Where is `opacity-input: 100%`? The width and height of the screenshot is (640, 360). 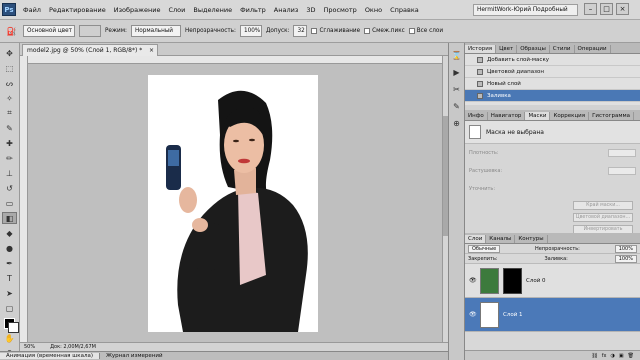
opacity-input: 100% is located at coordinates (250, 31).